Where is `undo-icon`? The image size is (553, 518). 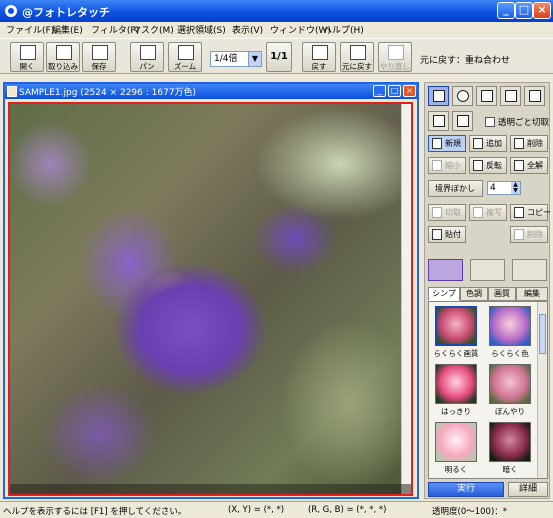
undo-icon is located at coordinates (358, 52).